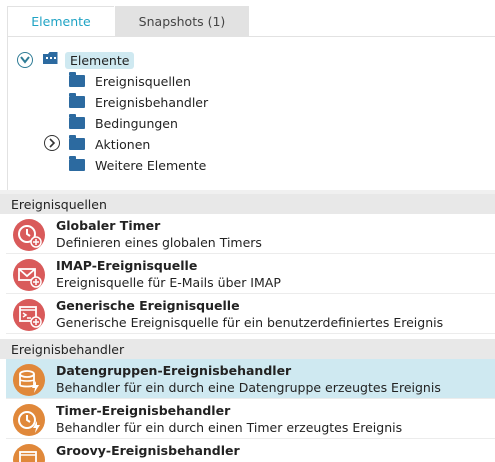  What do you see at coordinates (29, 380) in the screenshot?
I see `database-handler-icon` at bounding box center [29, 380].